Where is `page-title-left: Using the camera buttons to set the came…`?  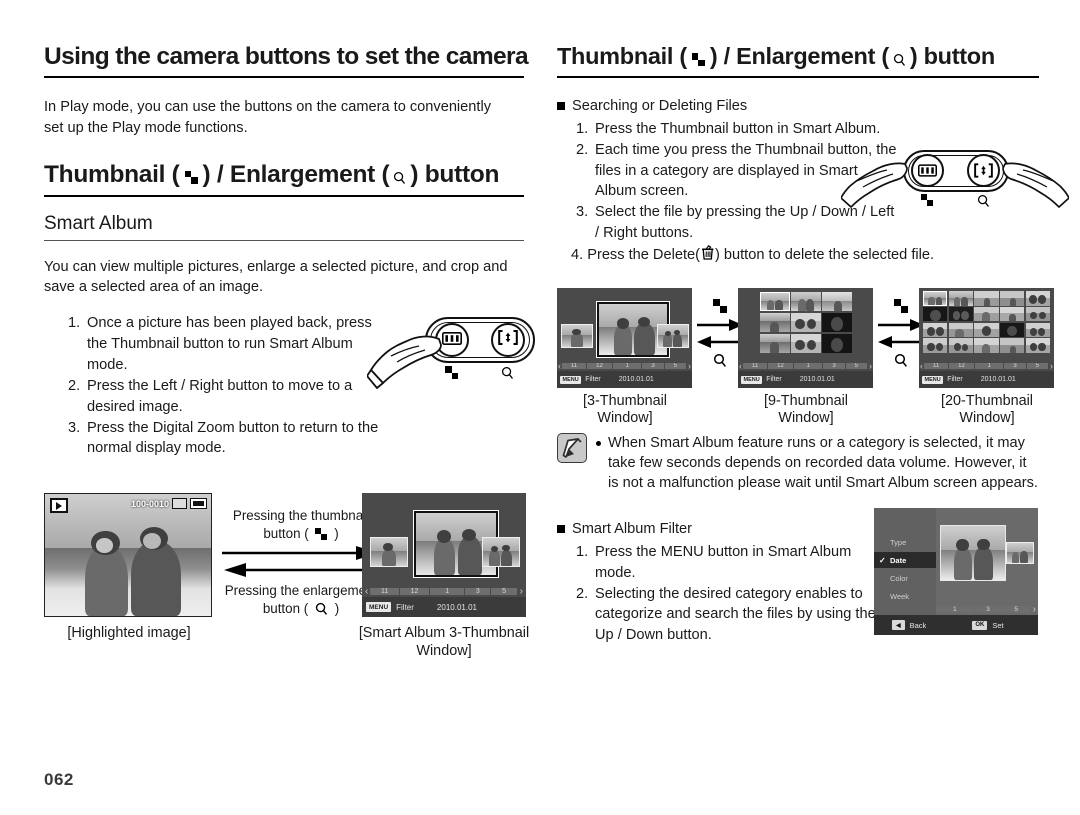
page-title-left: Using the camera buttons to set the came… is located at coordinates (286, 61).